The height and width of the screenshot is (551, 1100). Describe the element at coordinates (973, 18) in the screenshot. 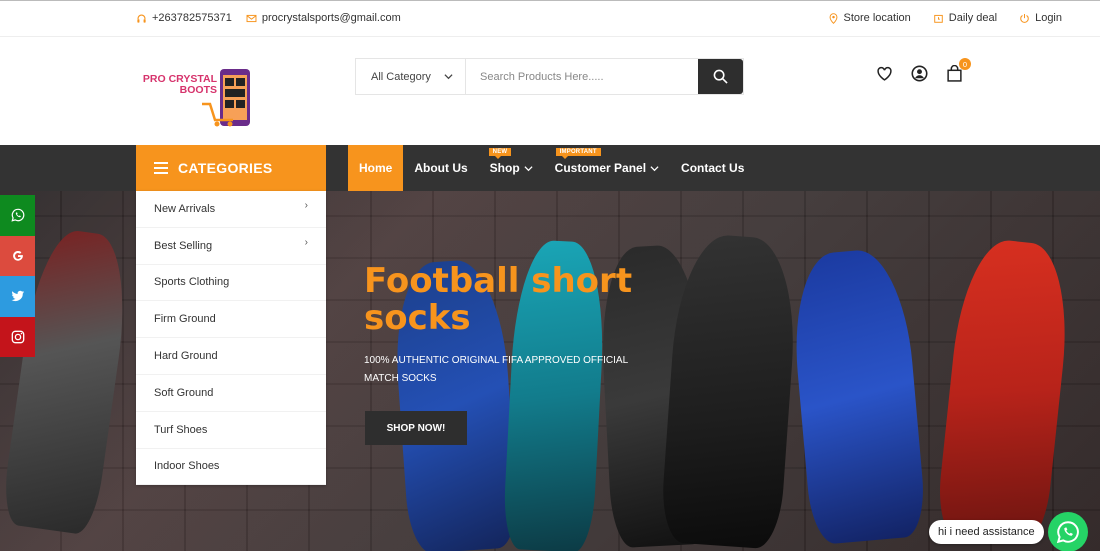

I see `daily-deal-label: Daily deal` at that location.